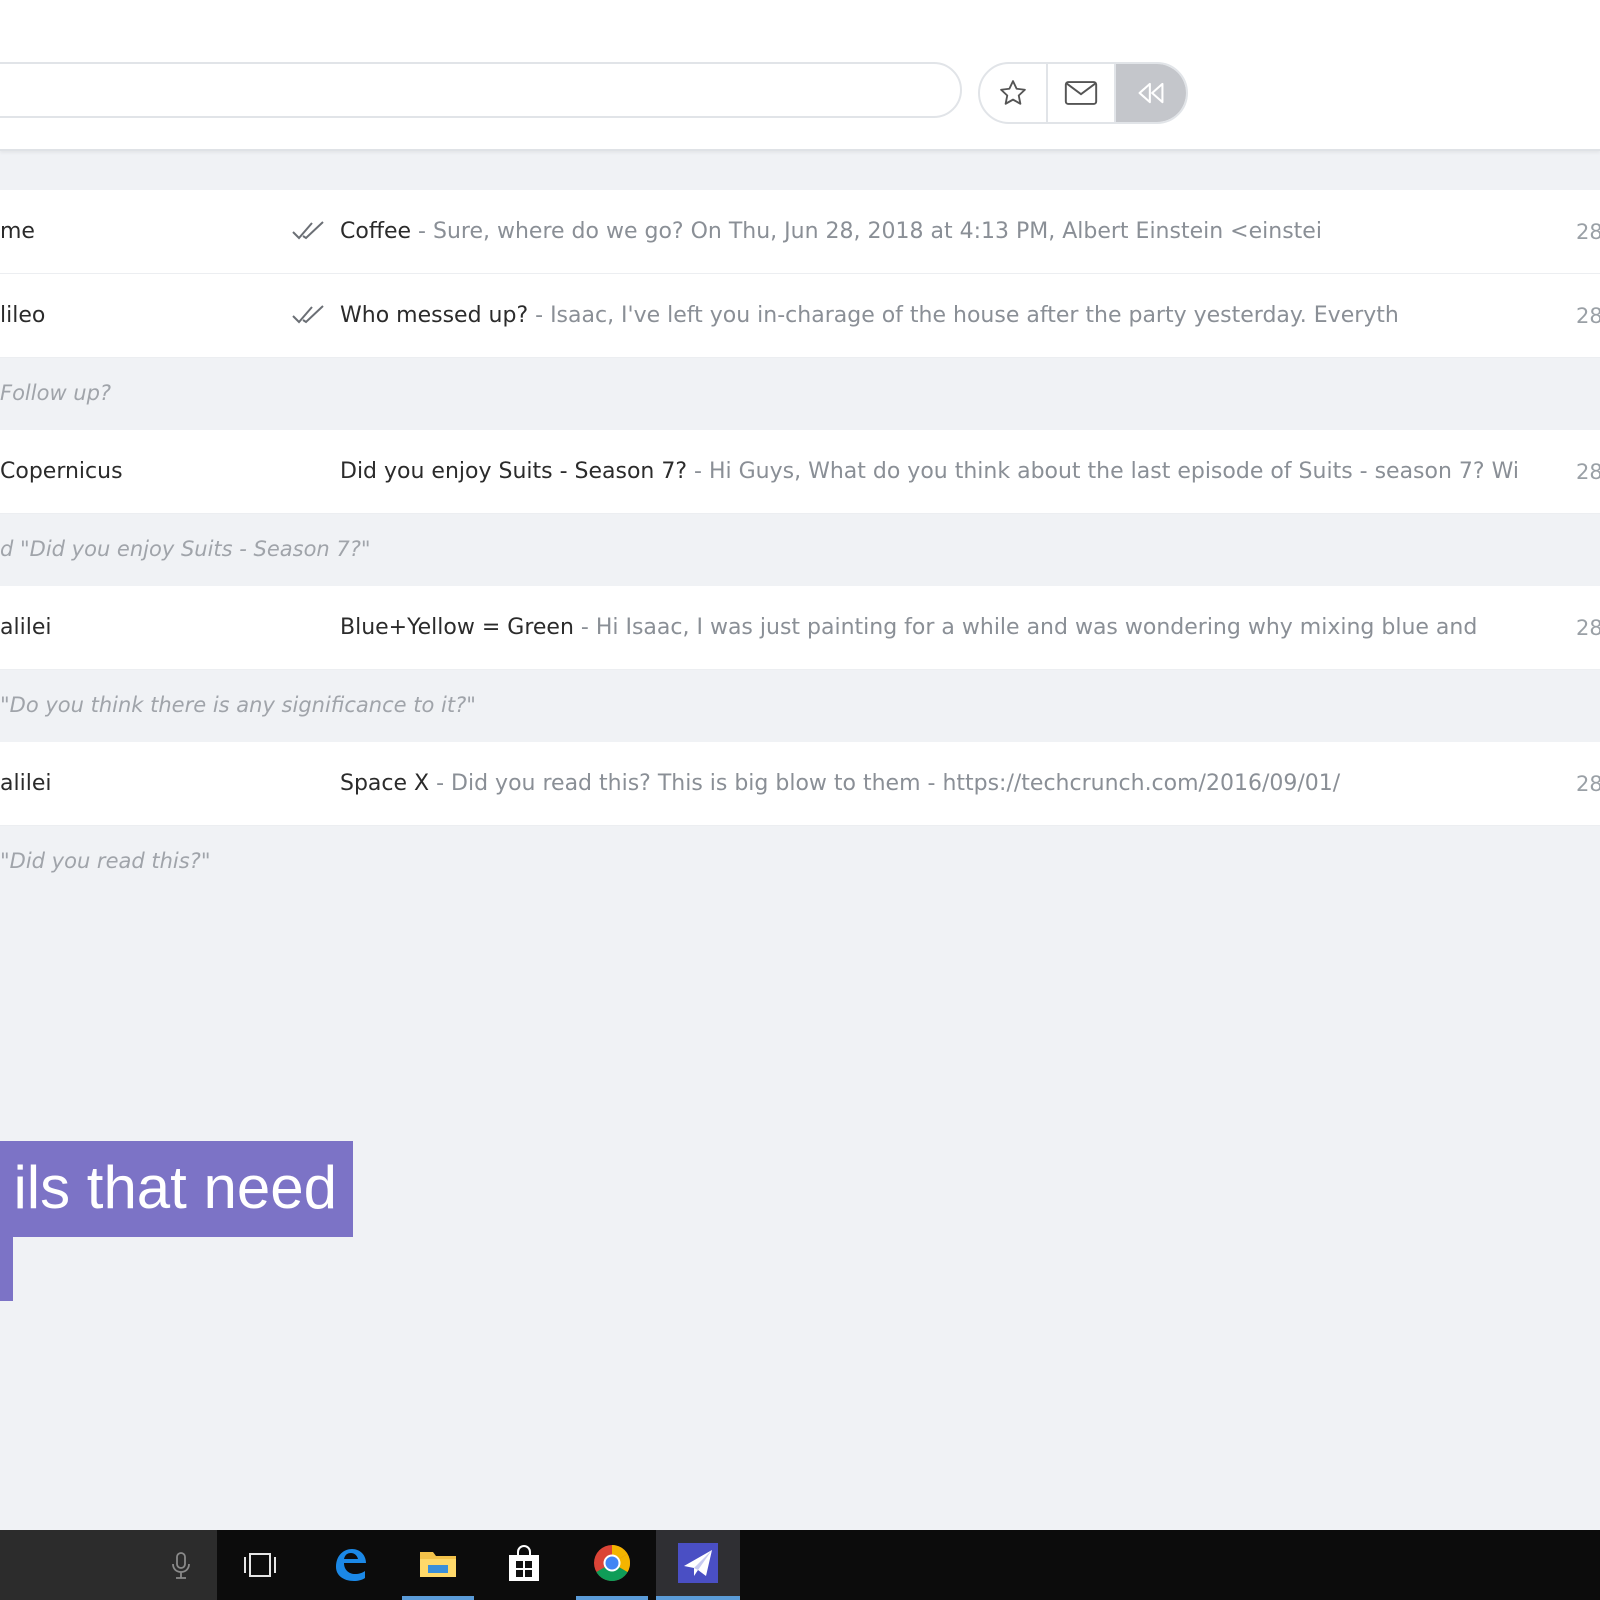 The height and width of the screenshot is (1600, 1600). I want to click on mail-button, so click(1082, 93).